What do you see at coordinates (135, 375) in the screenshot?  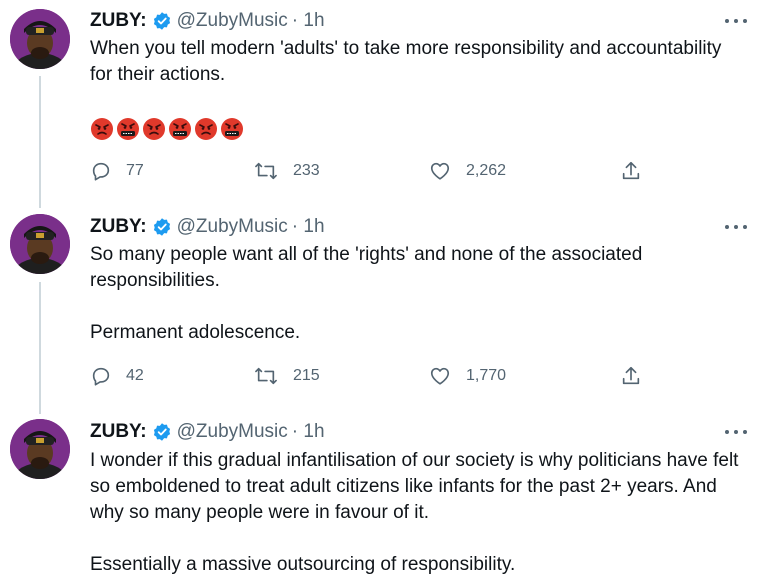 I see `reply-count: 42` at bounding box center [135, 375].